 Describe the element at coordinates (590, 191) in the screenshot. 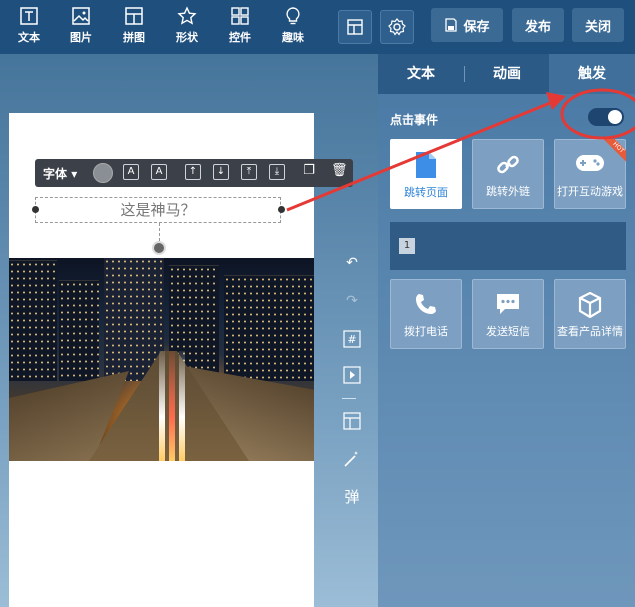

I see `action-label: 打开互动游戏` at that location.